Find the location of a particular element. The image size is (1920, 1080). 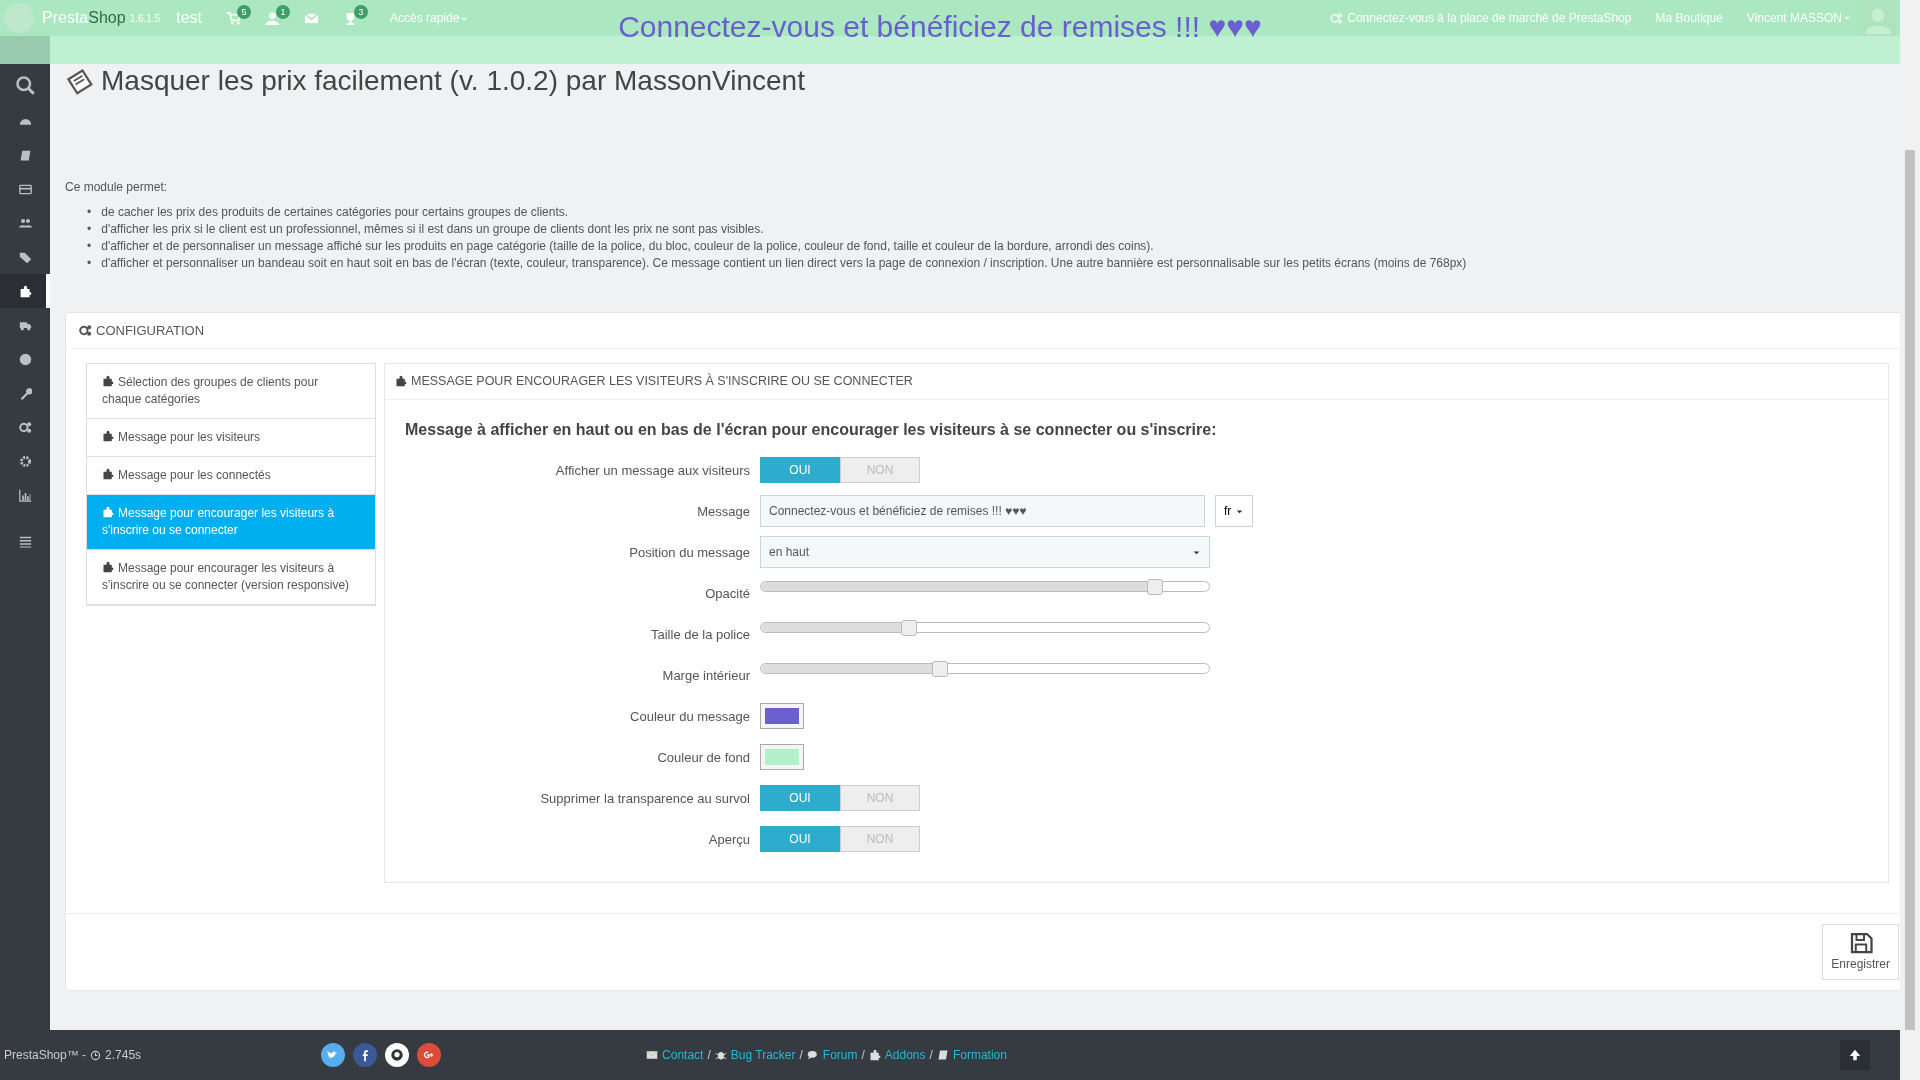

field-label: Afficher un message aux visiteurs is located at coordinates (652, 470).